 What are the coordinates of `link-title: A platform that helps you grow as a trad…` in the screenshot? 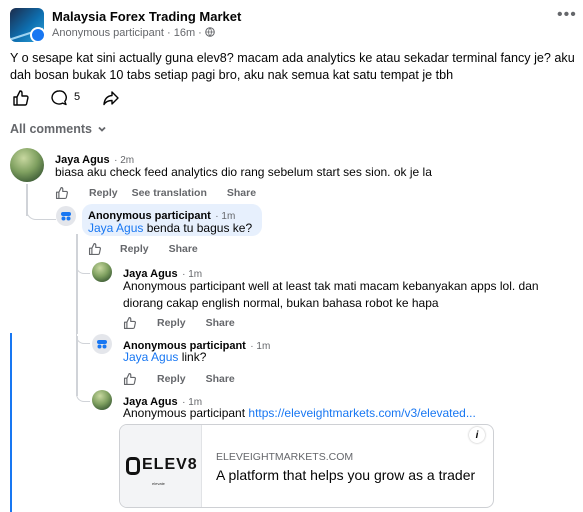 It's located at (346, 475).